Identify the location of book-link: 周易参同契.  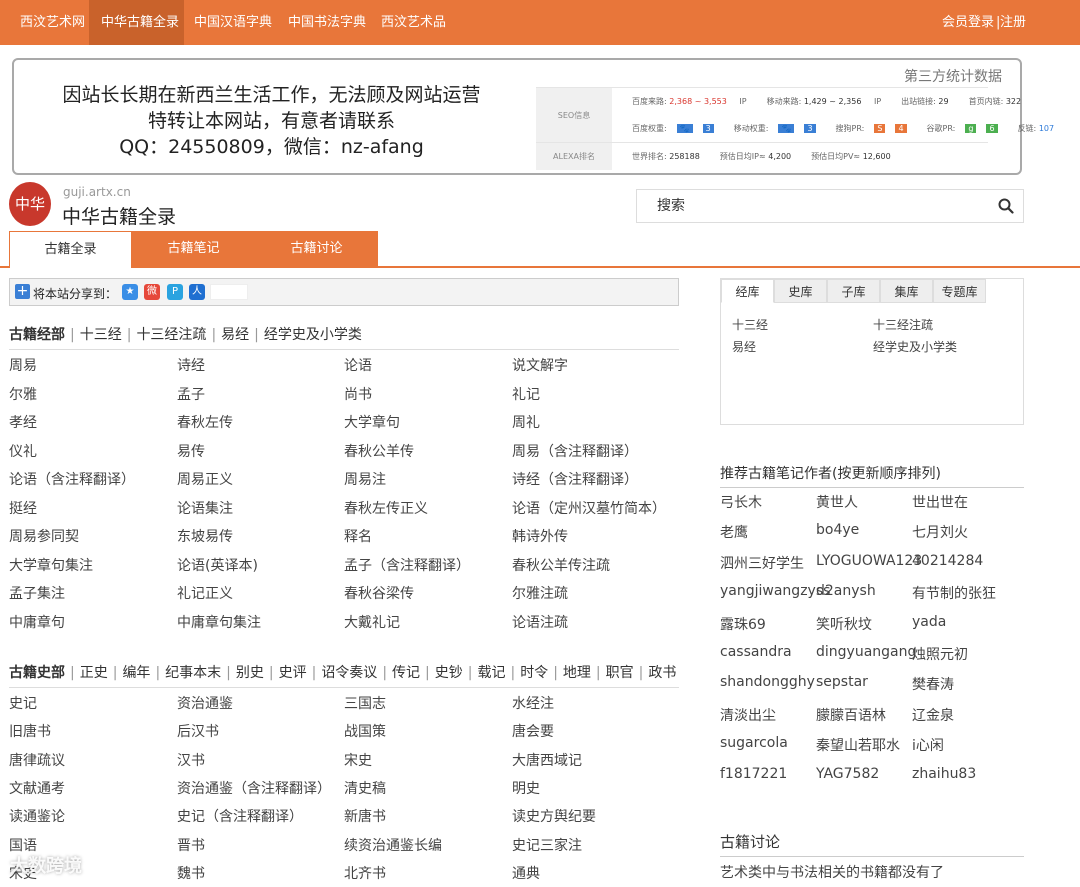
(44, 536).